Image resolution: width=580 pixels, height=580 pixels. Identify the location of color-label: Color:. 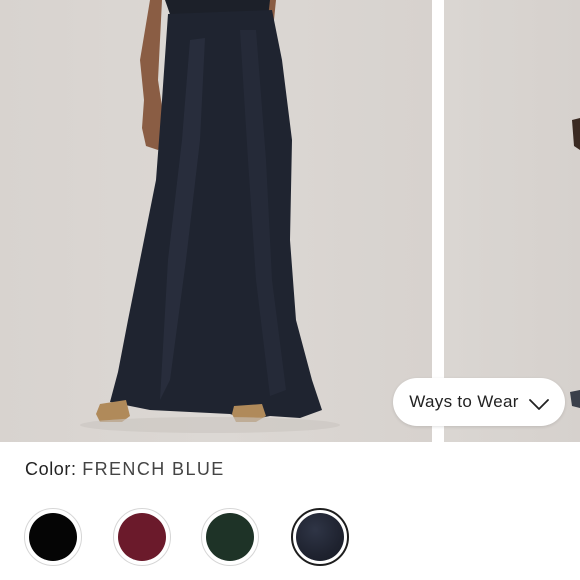
(51, 469).